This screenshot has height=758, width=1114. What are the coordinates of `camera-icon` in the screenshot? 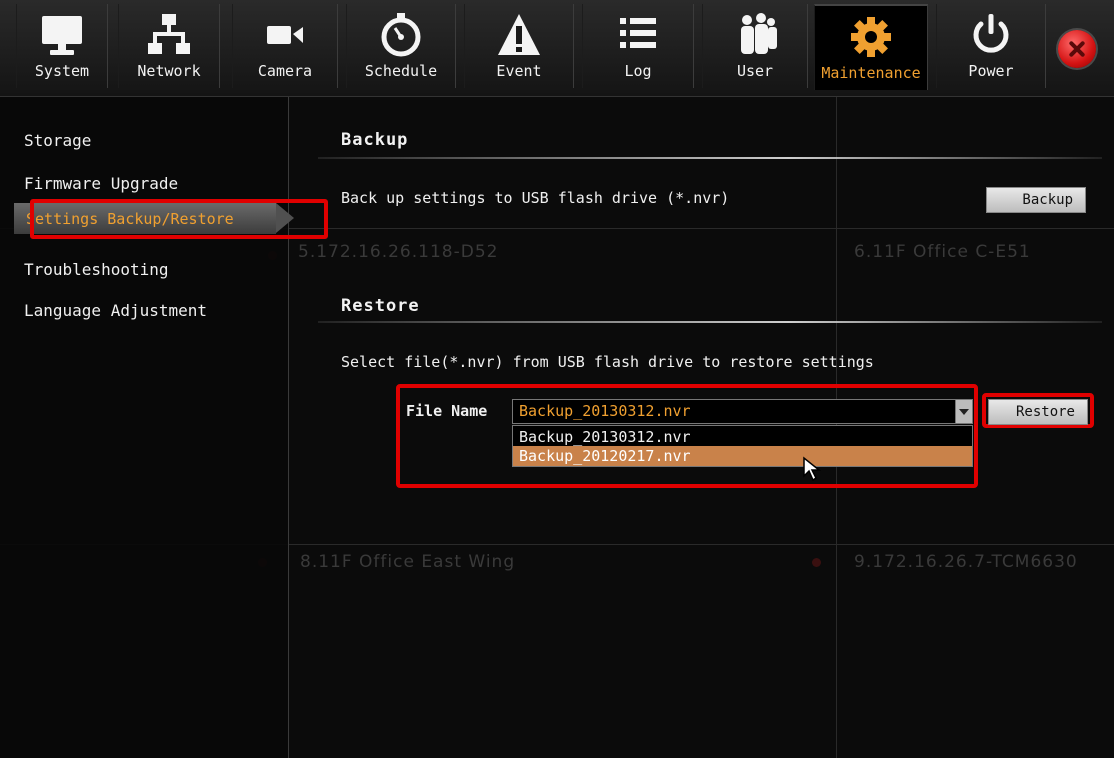 It's located at (285, 36).